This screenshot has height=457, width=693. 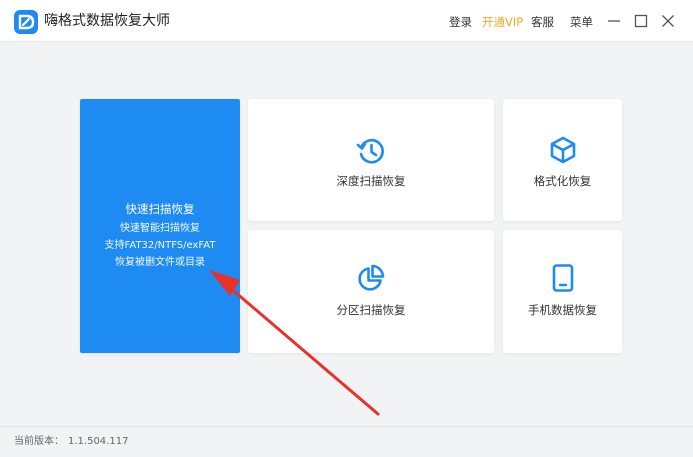 I want to click on version-info: 当前版本： 1.1.504.117, so click(x=71, y=442).